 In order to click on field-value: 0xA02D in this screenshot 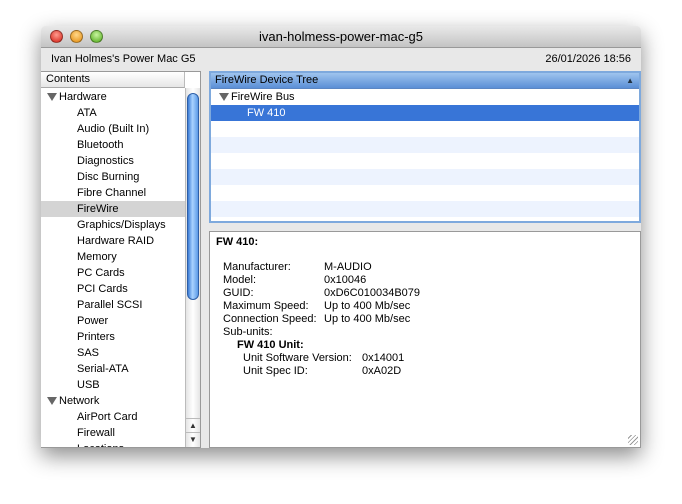, I will do `click(382, 371)`.